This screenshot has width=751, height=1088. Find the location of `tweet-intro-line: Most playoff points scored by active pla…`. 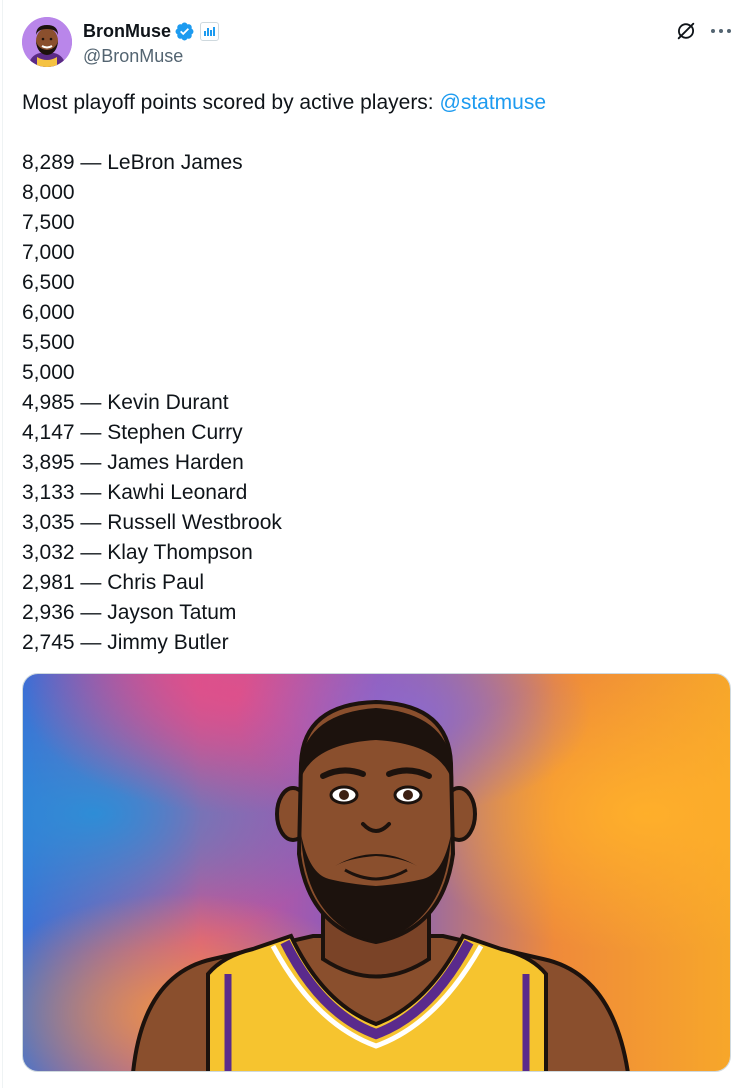

tweet-intro-line: Most playoff points scored by active pla… is located at coordinates (377, 103).